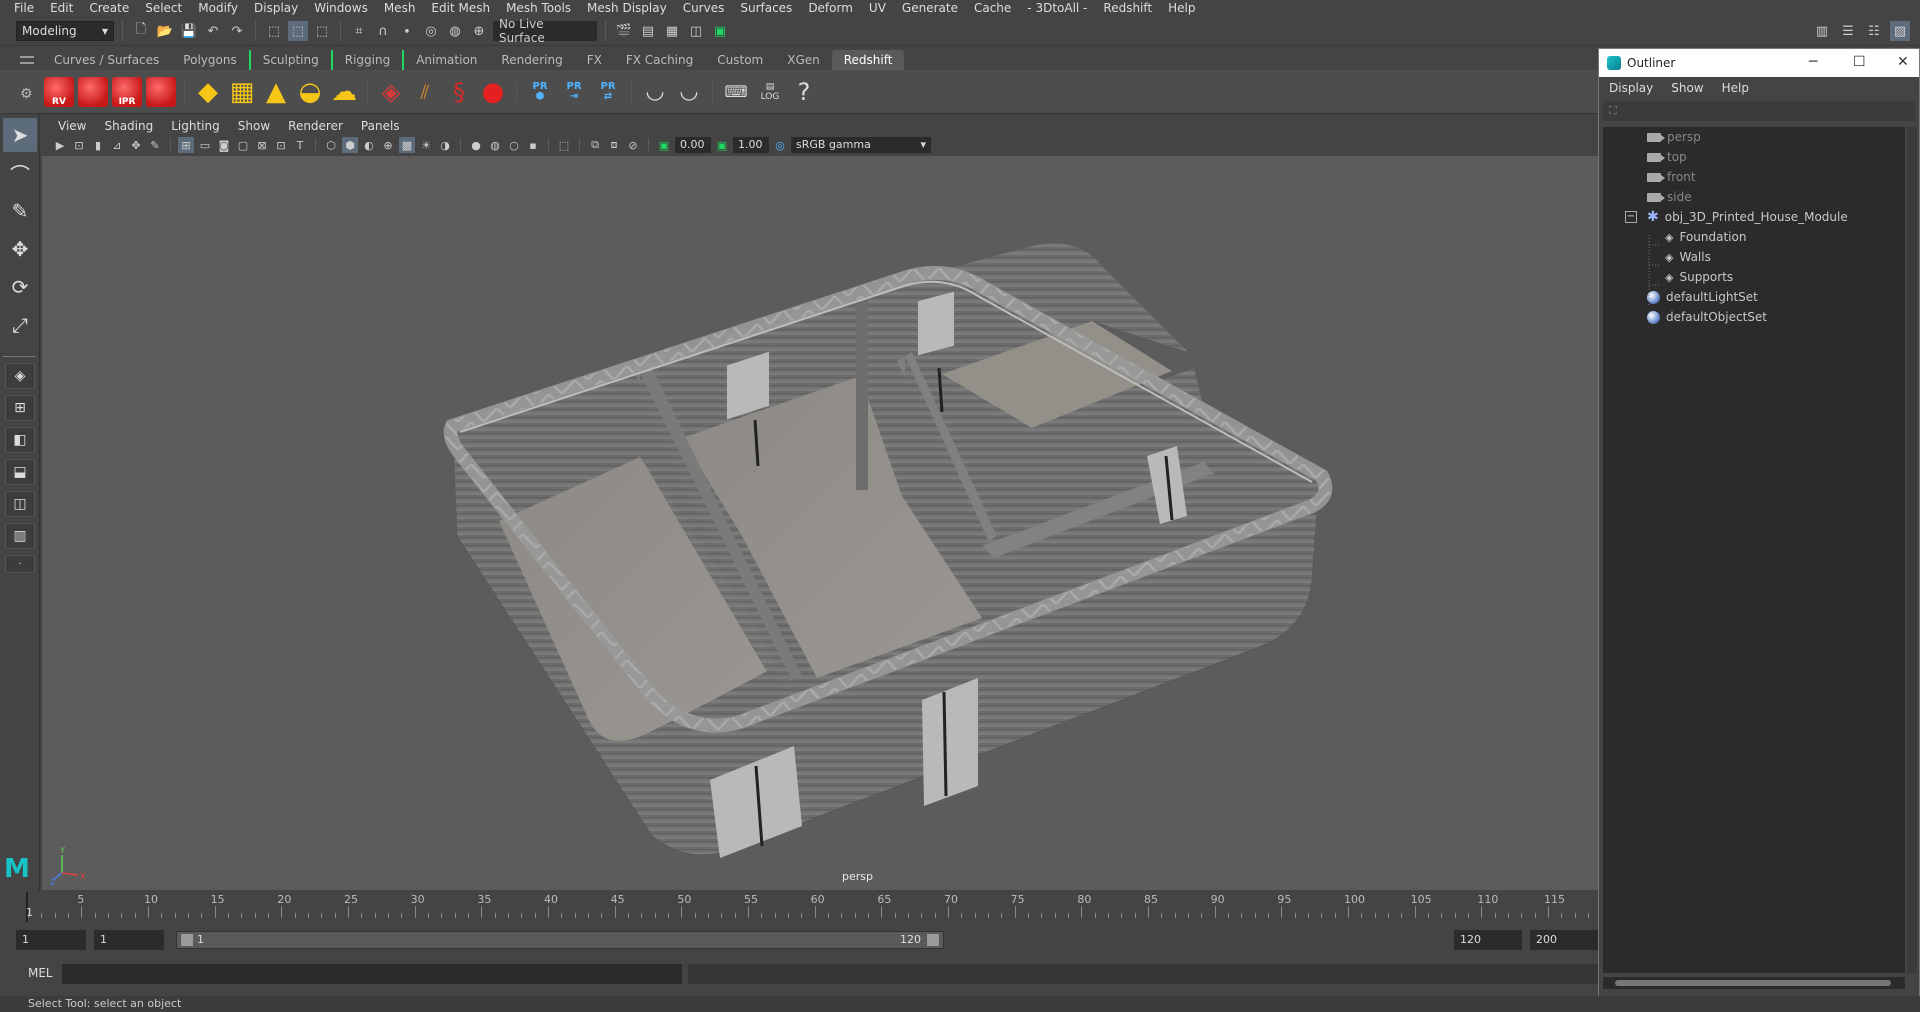 The height and width of the screenshot is (1012, 1920). I want to click on code-editor-icon: ⌨, so click(736, 92).